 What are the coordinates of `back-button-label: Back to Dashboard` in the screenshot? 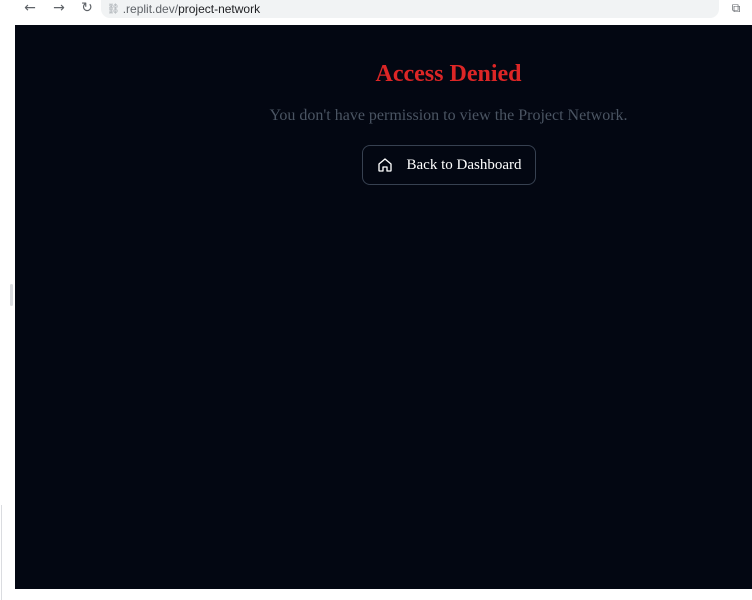 It's located at (464, 164).